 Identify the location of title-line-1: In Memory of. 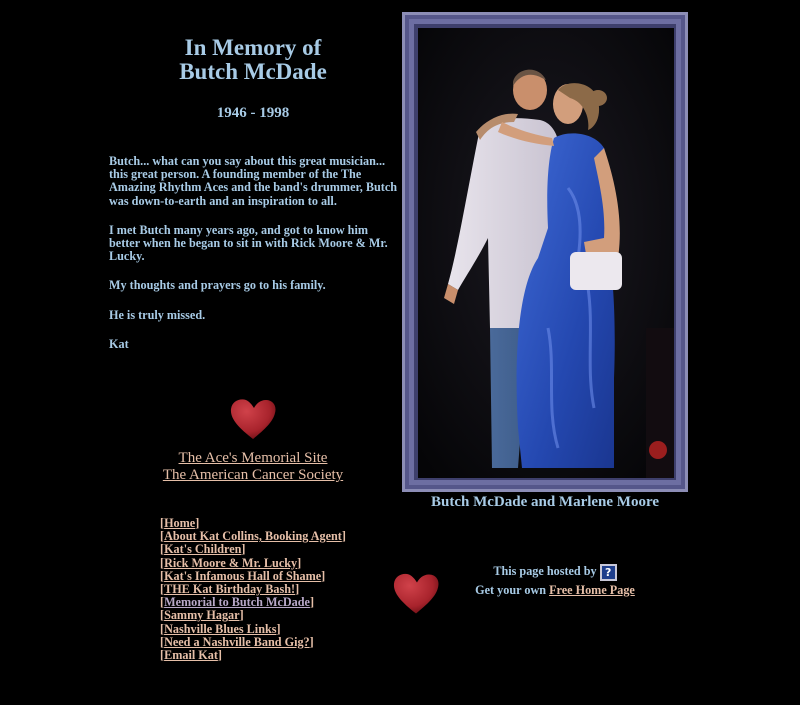
(253, 47).